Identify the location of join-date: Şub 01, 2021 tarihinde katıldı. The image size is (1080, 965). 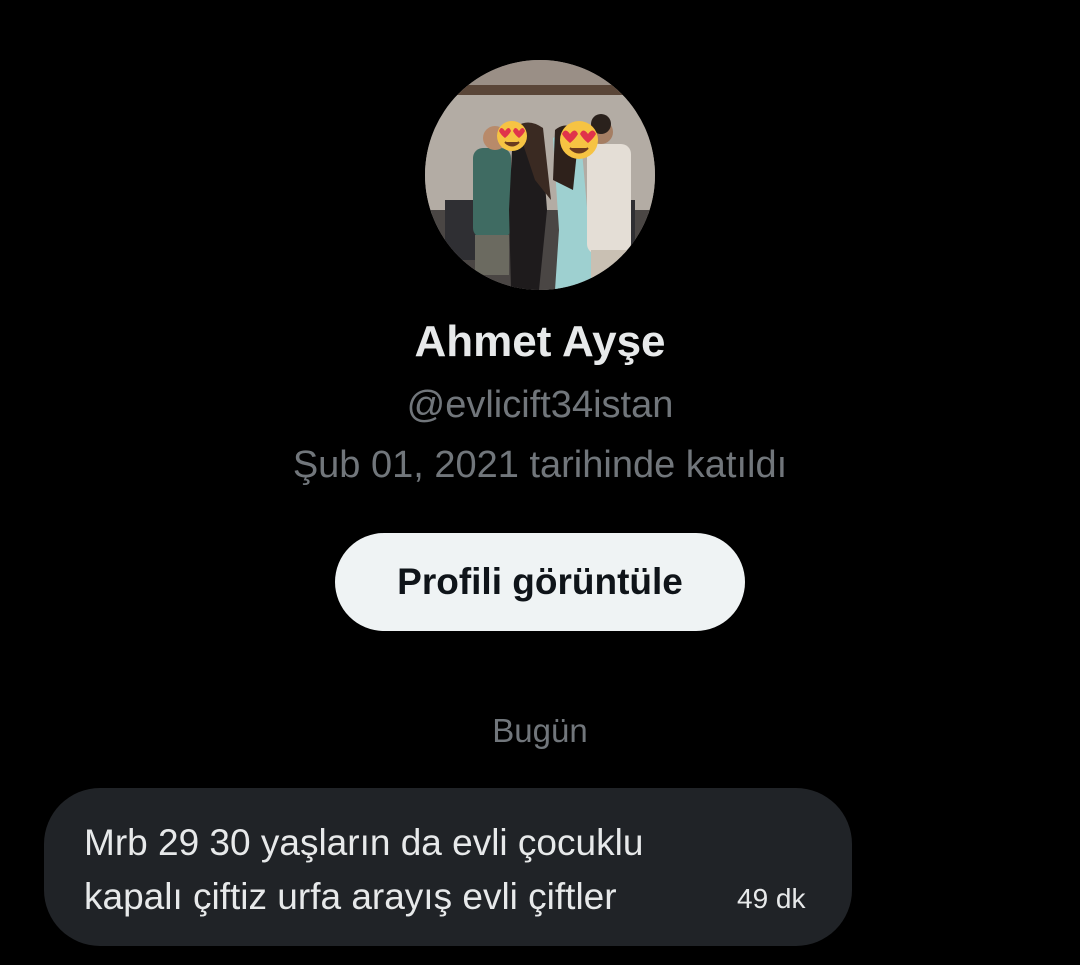
(540, 465).